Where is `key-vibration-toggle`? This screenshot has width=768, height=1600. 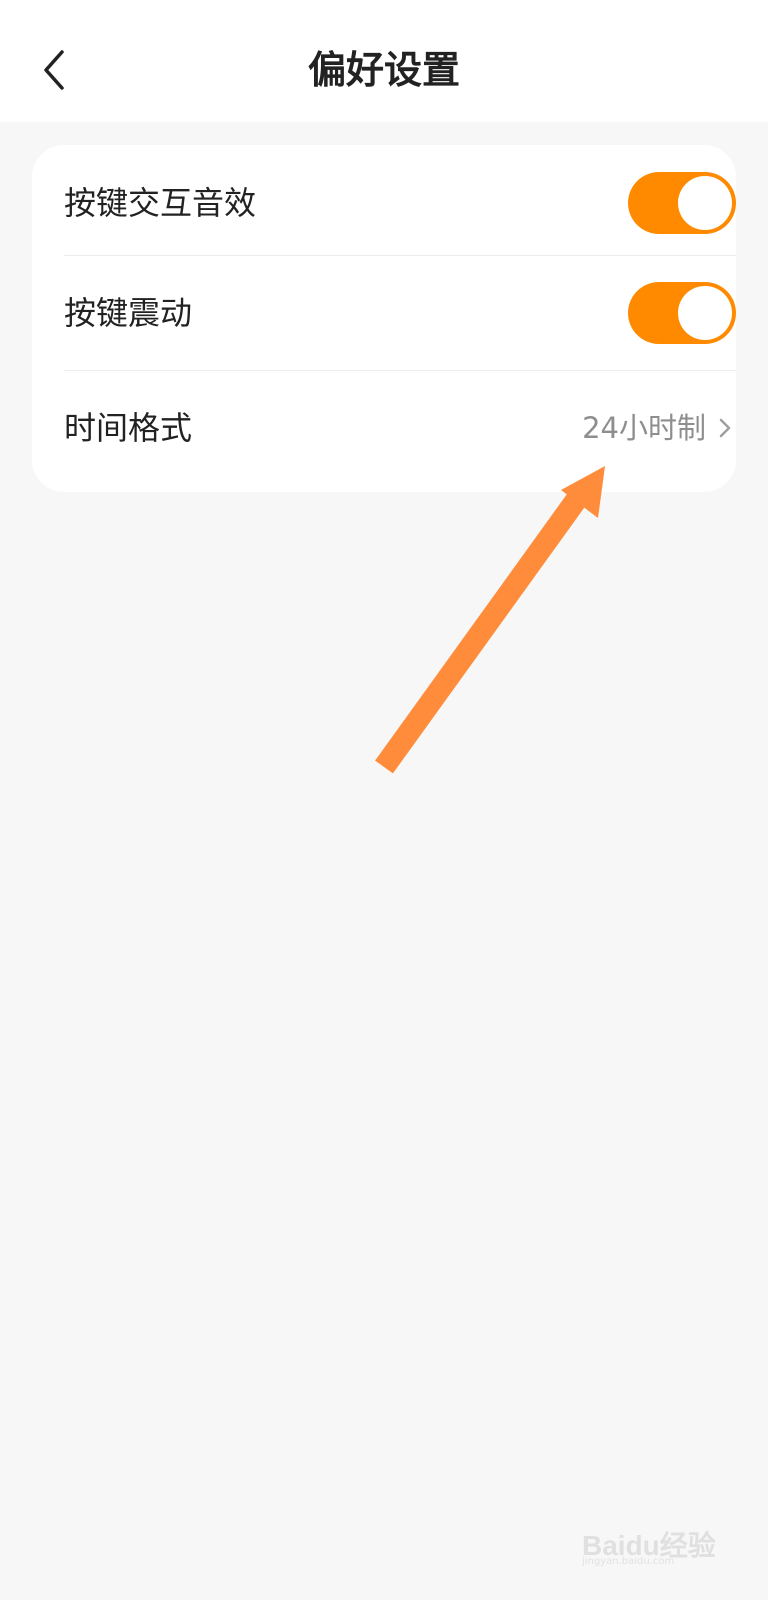 key-vibration-toggle is located at coordinates (682, 313).